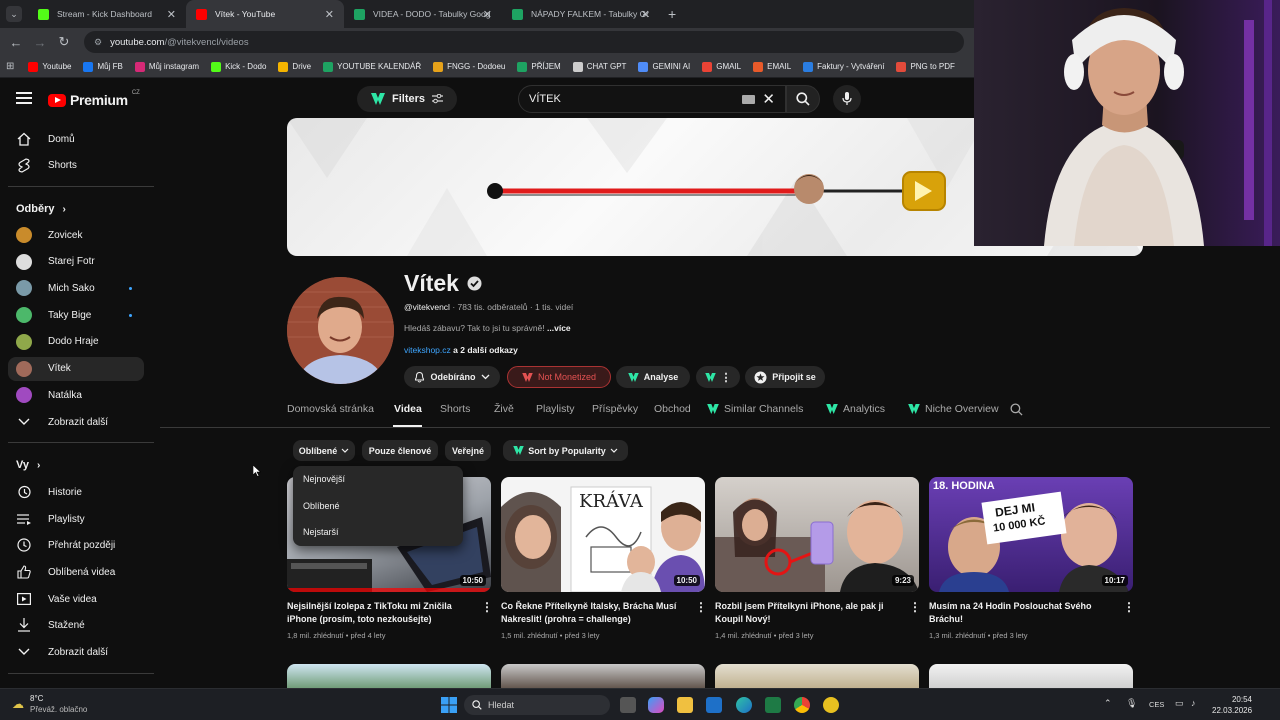 Image resolution: width=1280 pixels, height=720 pixels. I want to click on bookmark-item: EMAIL, so click(772, 66).